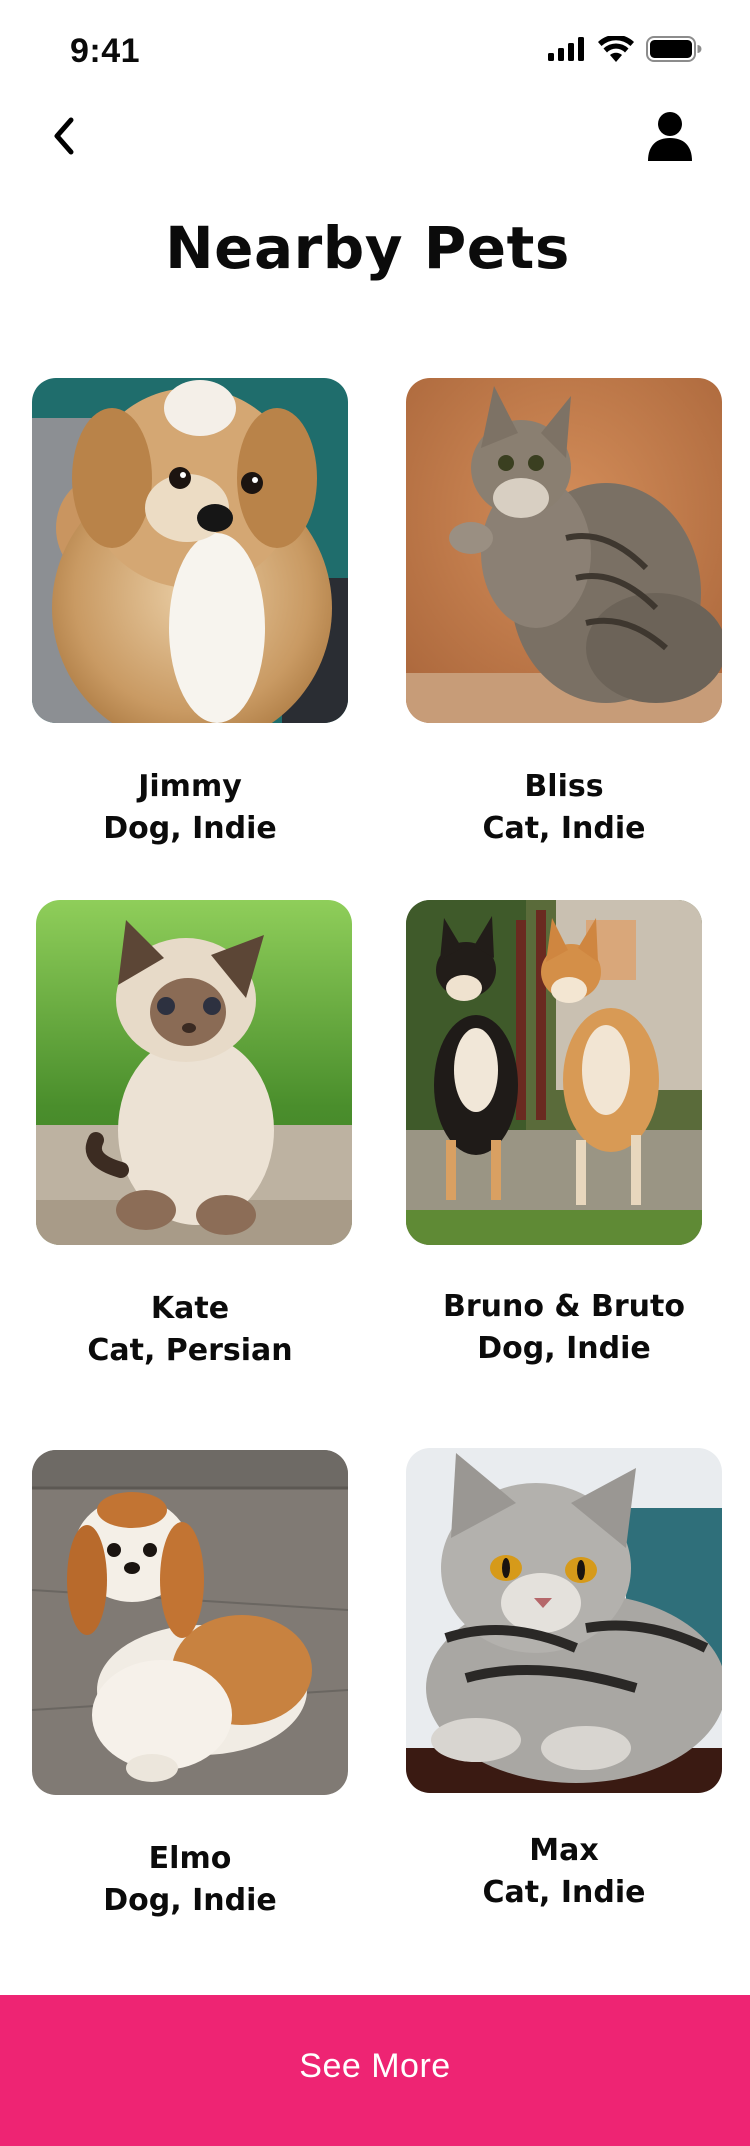 The image size is (750, 2146). Describe the element at coordinates (616, 50) in the screenshot. I see `wifi-icon` at that location.